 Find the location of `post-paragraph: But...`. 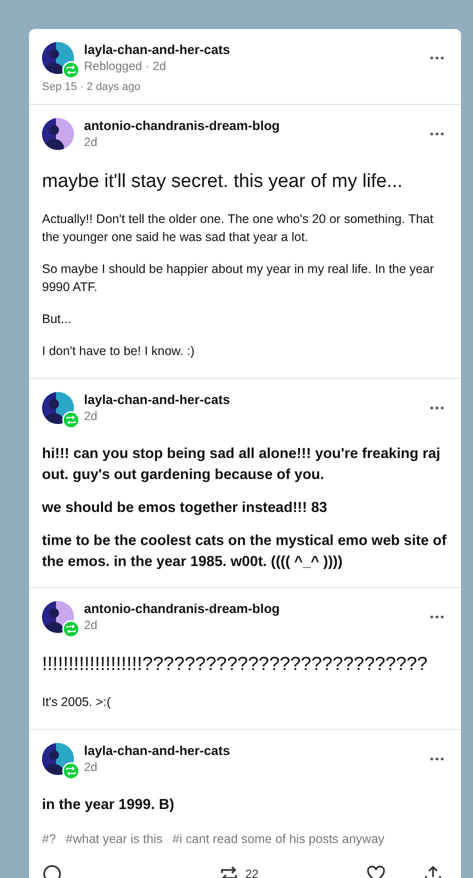

post-paragraph: But... is located at coordinates (57, 319).